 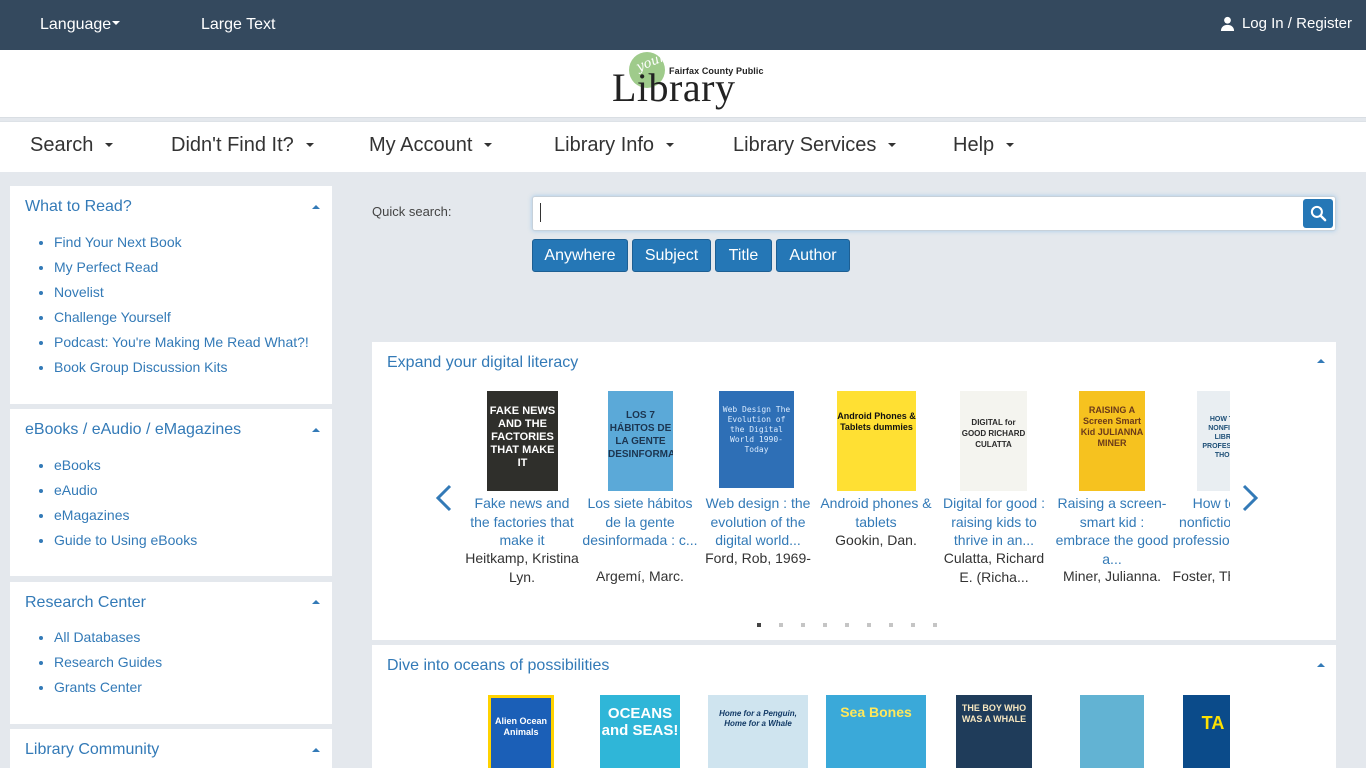 What do you see at coordinates (92, 750) in the screenshot?
I see `panel-title: Library Community` at bounding box center [92, 750].